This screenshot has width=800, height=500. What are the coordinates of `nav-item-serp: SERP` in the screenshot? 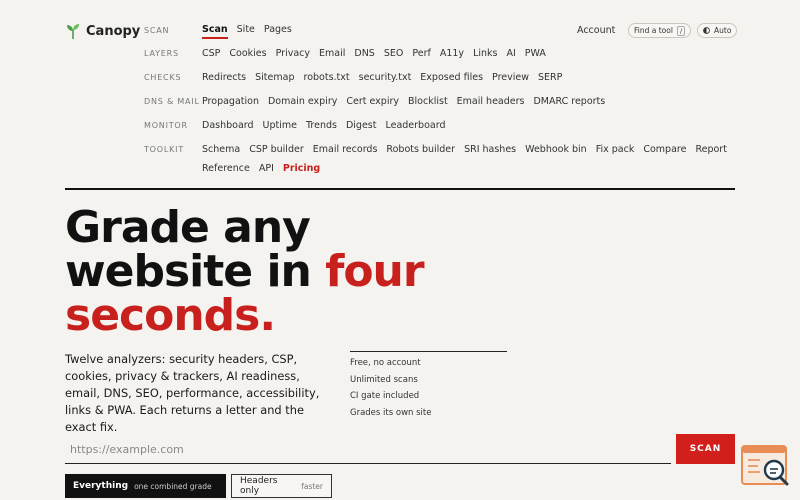 It's located at (550, 77).